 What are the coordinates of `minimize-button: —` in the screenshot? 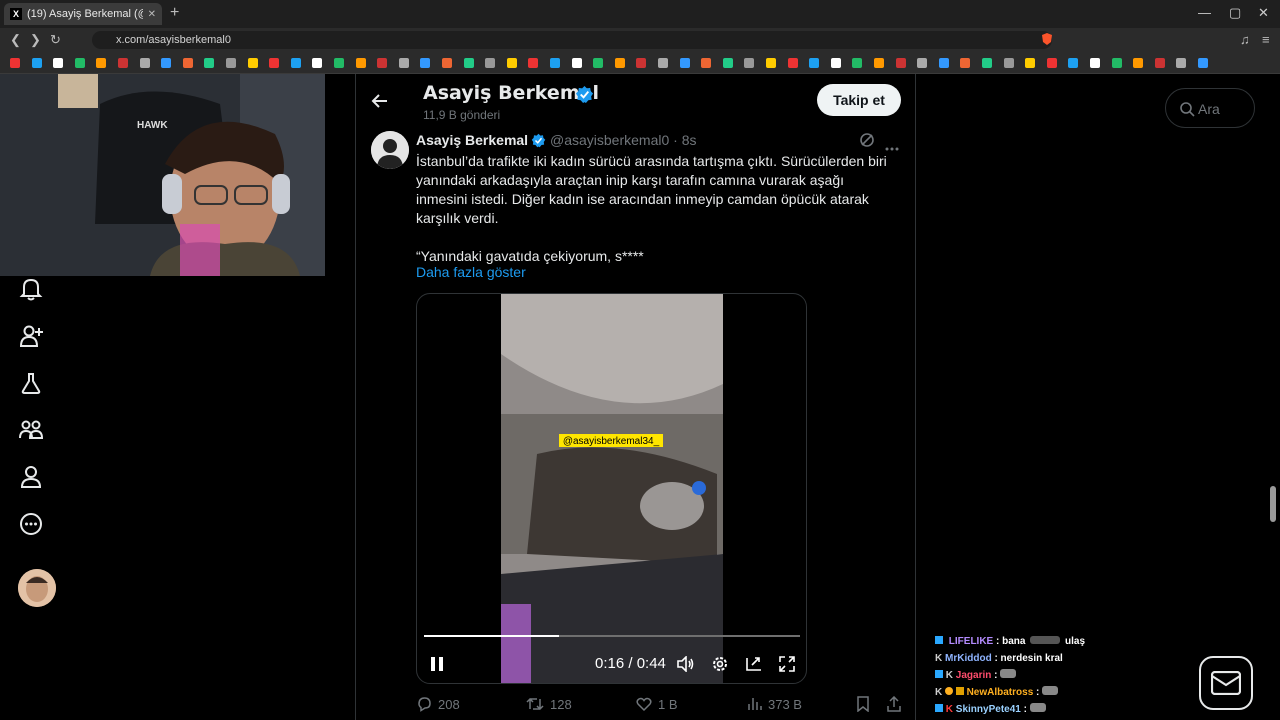 It's located at (1204, 12).